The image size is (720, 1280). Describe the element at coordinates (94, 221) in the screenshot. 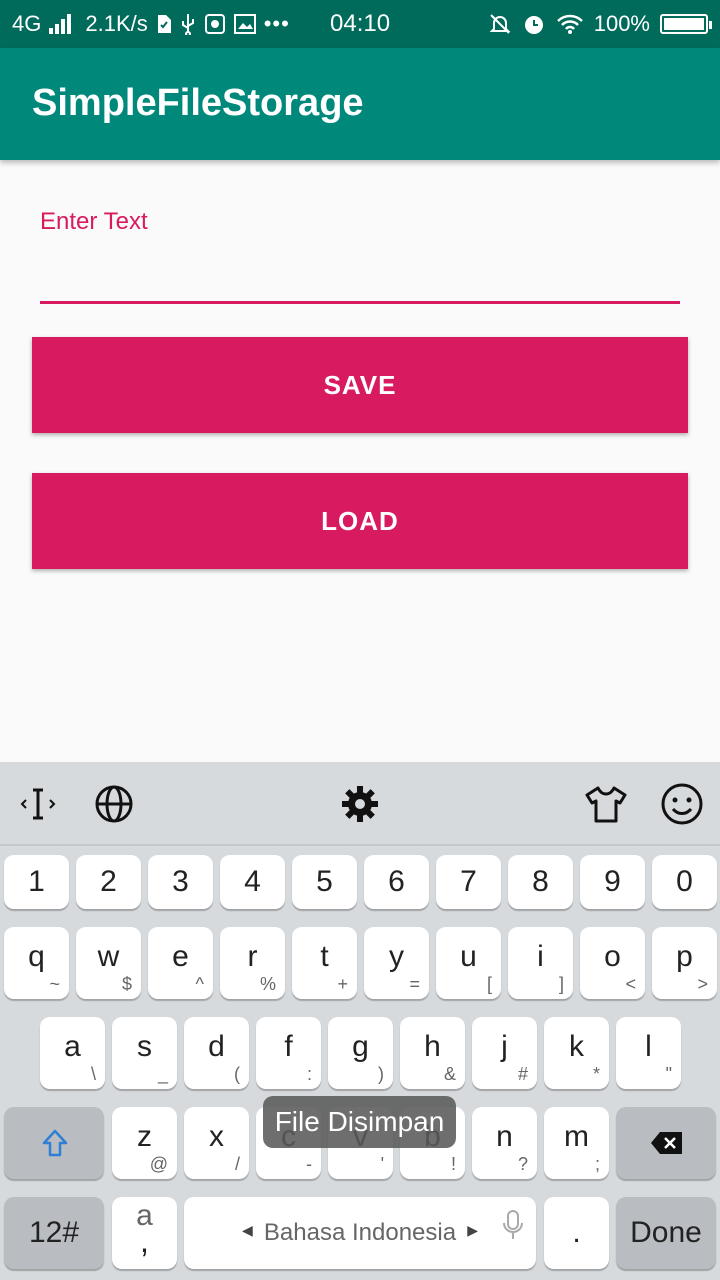

I see `text-field-label: Enter Text` at that location.